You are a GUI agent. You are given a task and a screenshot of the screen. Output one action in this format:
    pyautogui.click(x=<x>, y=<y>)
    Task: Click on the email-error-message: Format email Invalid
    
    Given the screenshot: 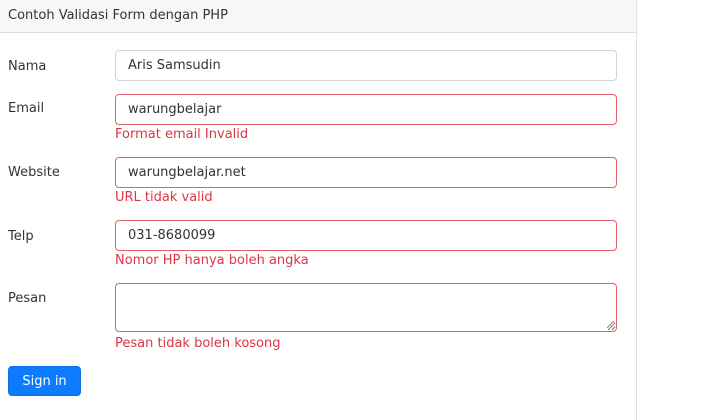 What is the action you would take?
    pyautogui.click(x=182, y=134)
    